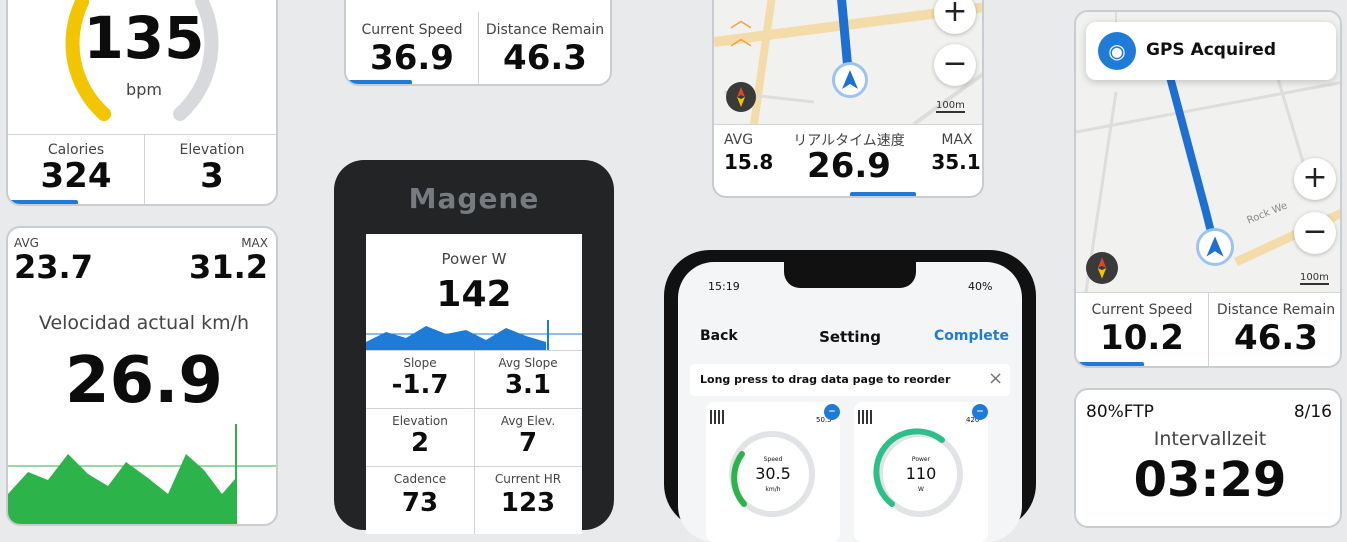 The height and width of the screenshot is (542, 1347). Describe the element at coordinates (749, 162) in the screenshot. I see `avg-value: 15.8` at that location.